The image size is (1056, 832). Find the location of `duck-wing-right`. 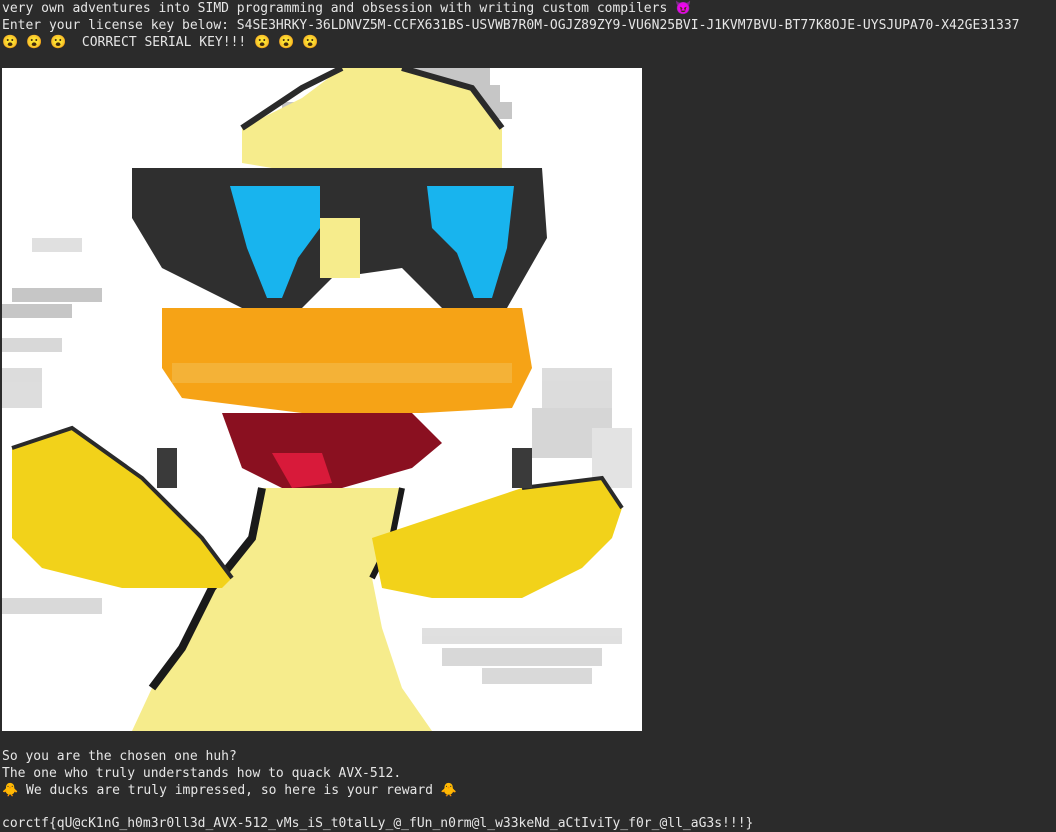

duck-wing-right is located at coordinates (497, 538).